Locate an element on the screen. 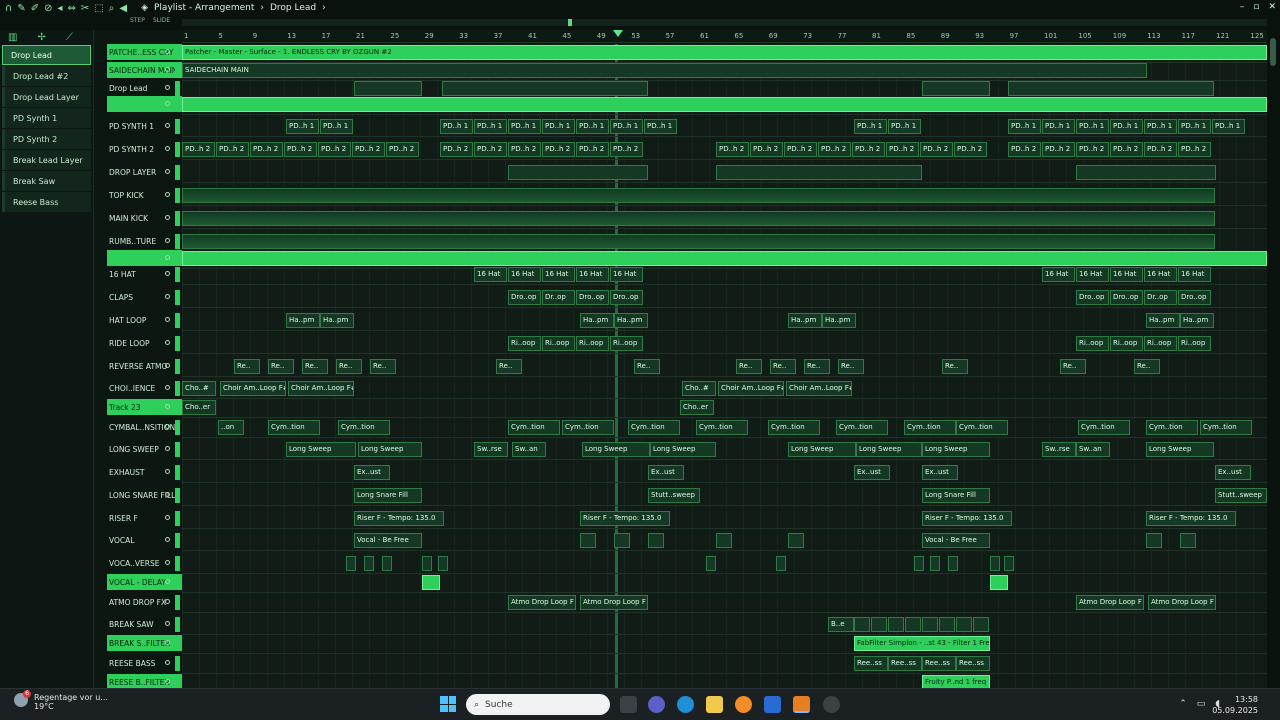  select-icon: ⬚ is located at coordinates (98, 8).